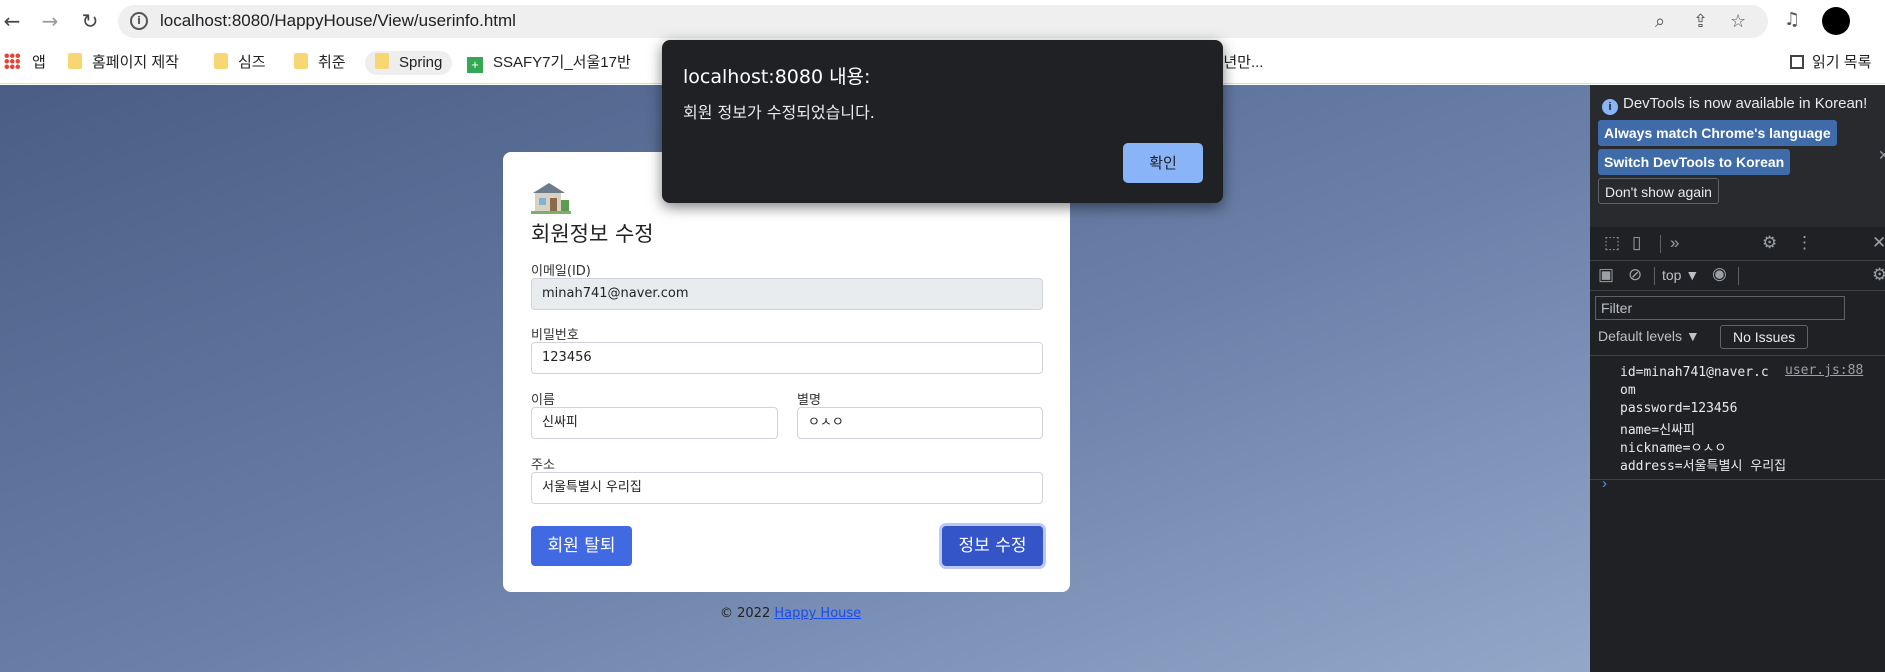 The width and height of the screenshot is (1885, 672). Describe the element at coordinates (139, 21) in the screenshot. I see `site-info-icon: i` at that location.